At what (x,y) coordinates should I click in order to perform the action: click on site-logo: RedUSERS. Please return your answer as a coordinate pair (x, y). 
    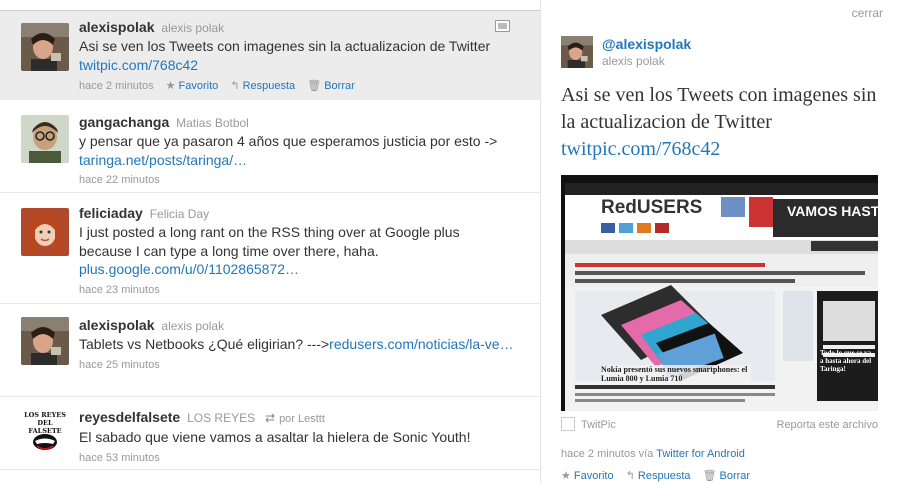
    Looking at the image, I should click on (652, 207).